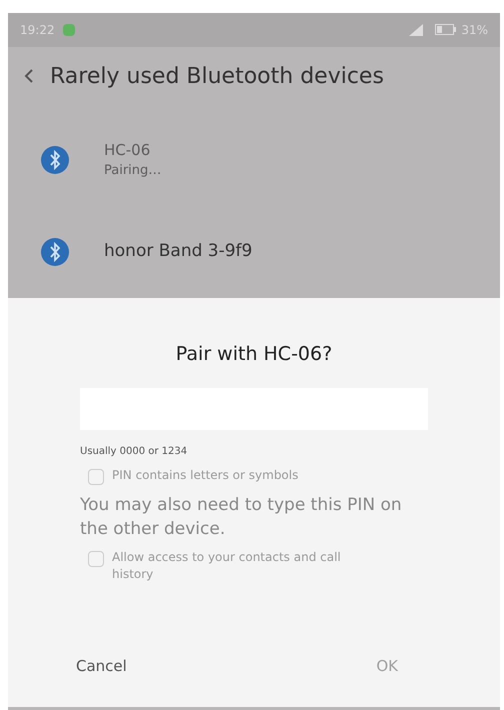 The width and height of the screenshot is (504, 710). I want to click on pin-hint: Usually 0000 or 1234, so click(134, 452).